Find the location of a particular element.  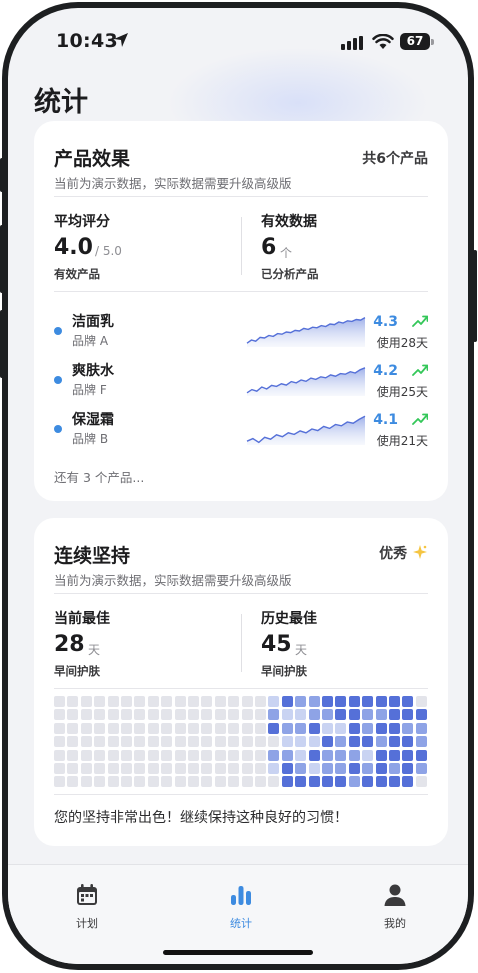

streak-badge-label: 优秀 is located at coordinates (393, 554).